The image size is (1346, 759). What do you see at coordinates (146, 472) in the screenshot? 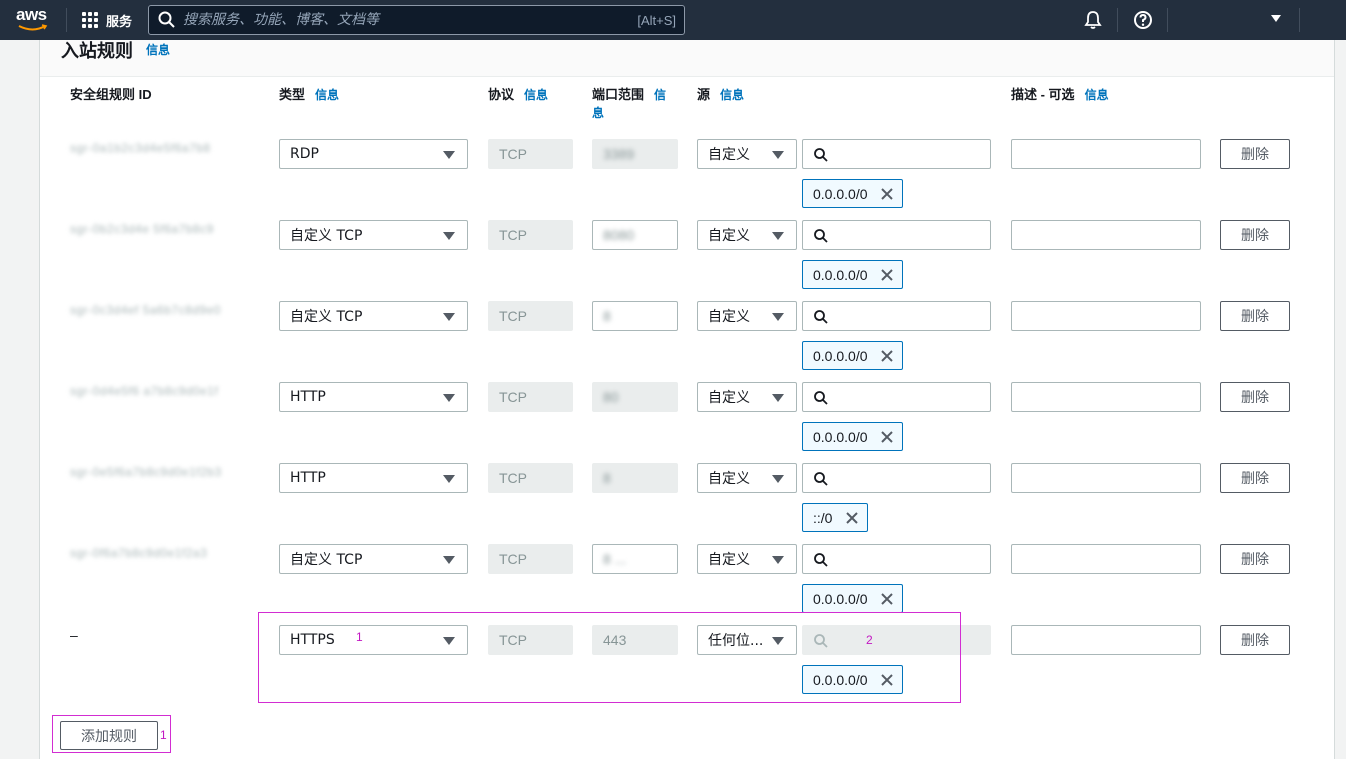
I see `rule-id: sgr-0e5f6a7b8c9d0e1f2b3` at bounding box center [146, 472].